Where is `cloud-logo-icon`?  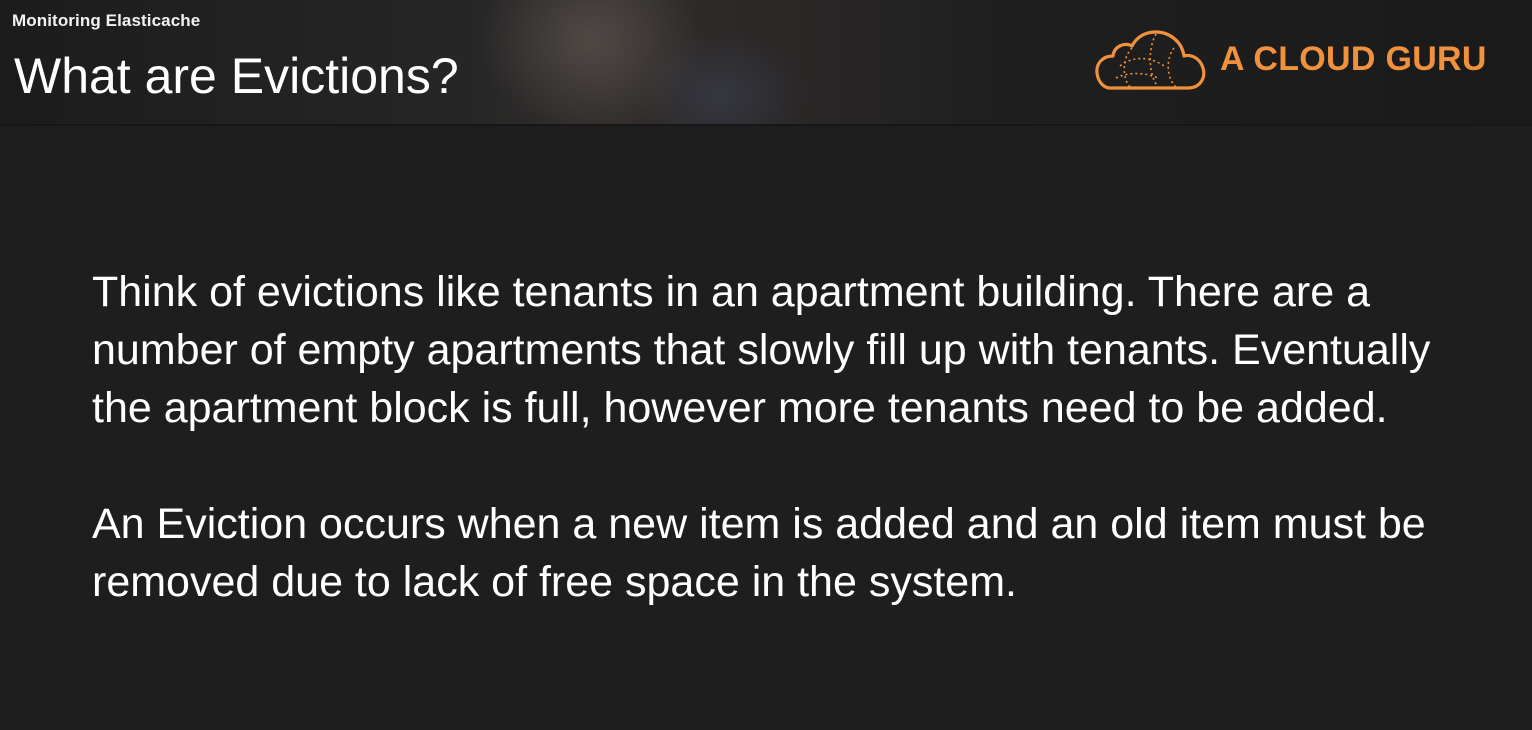
cloud-logo-icon is located at coordinates (1150, 60).